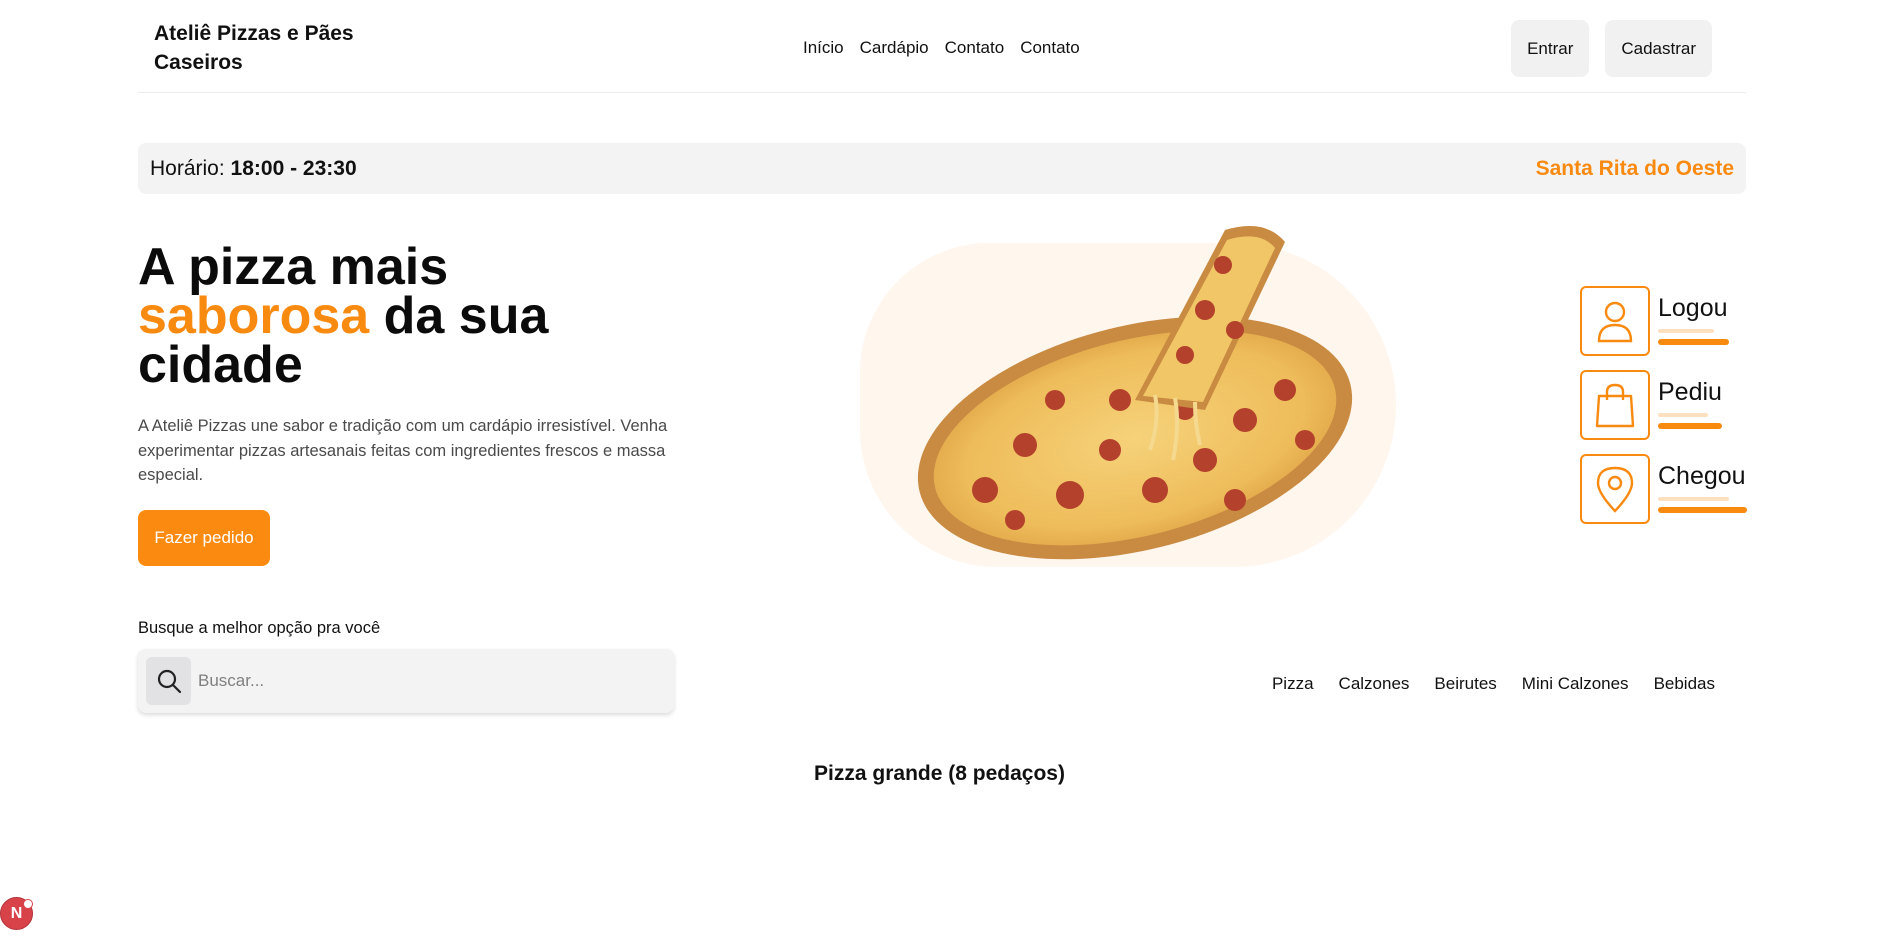 The width and height of the screenshot is (1879, 937). Describe the element at coordinates (1575, 684) in the screenshot. I see `category-mini-calzones: Mini Calzones` at that location.